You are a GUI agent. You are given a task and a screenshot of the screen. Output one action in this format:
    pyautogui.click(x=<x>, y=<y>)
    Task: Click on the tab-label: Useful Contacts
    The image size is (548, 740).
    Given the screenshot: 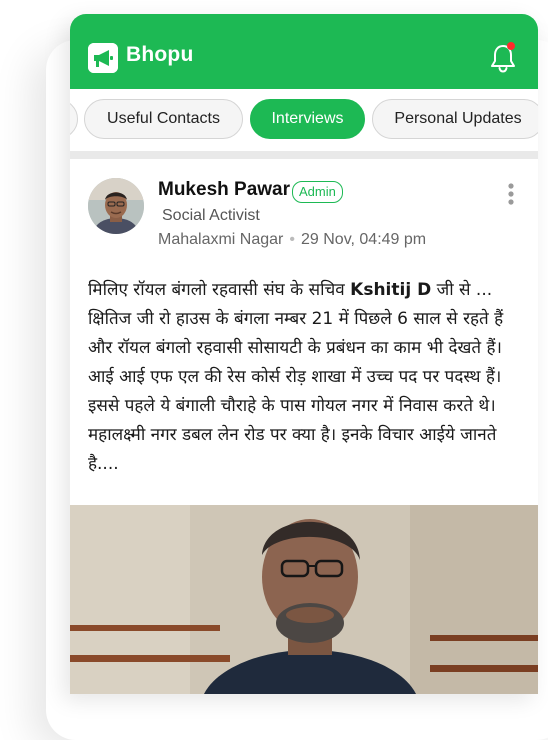 What is the action you would take?
    pyautogui.click(x=163, y=118)
    